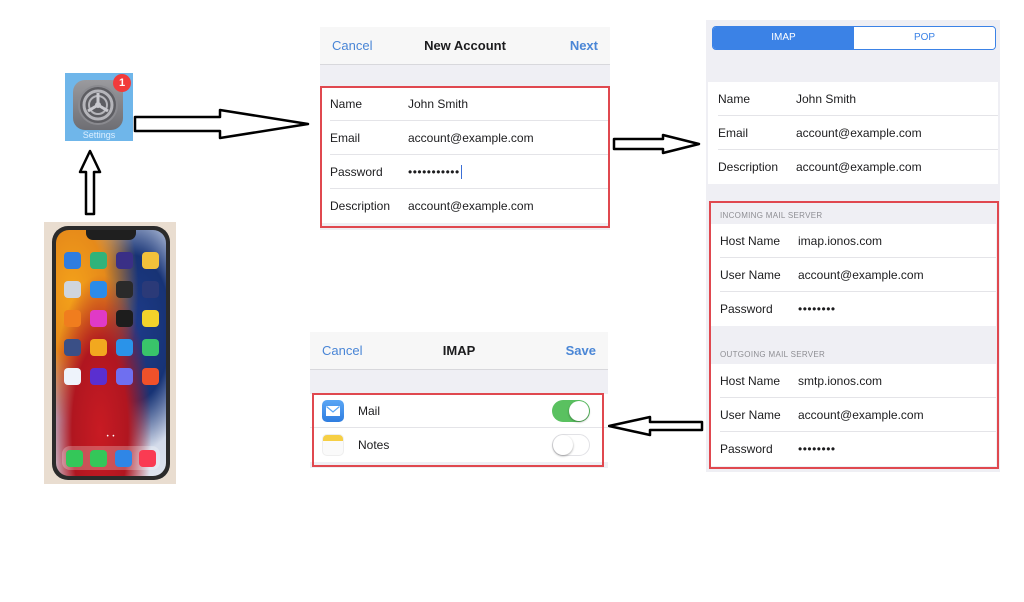 This screenshot has width=1024, height=602. What do you see at coordinates (826, 99) in the screenshot?
I see `field-value: John Smith` at bounding box center [826, 99].